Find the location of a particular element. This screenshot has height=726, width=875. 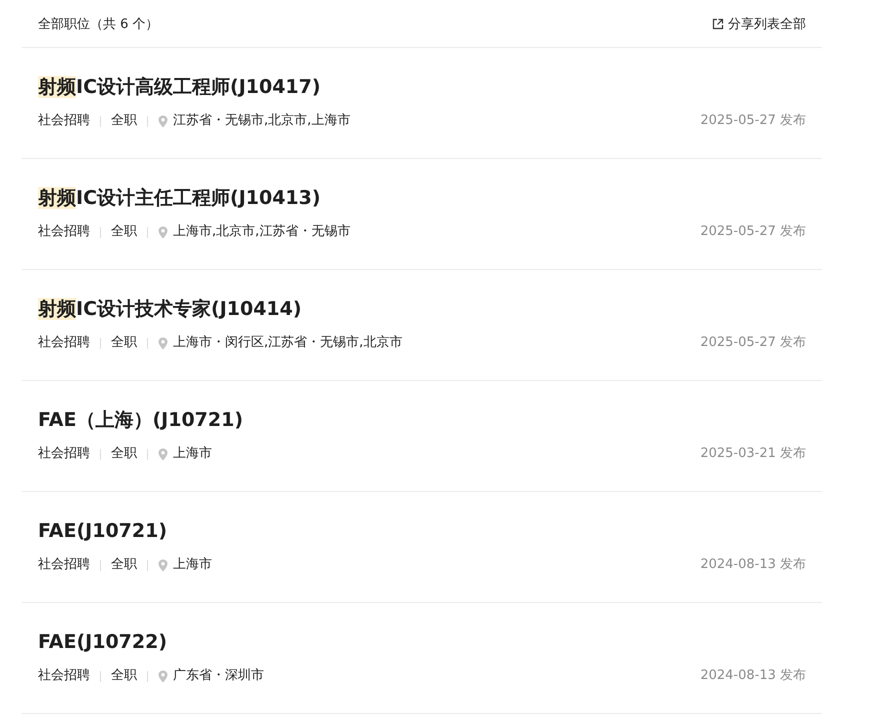

job-location: 广东省・深圳市 is located at coordinates (218, 676).